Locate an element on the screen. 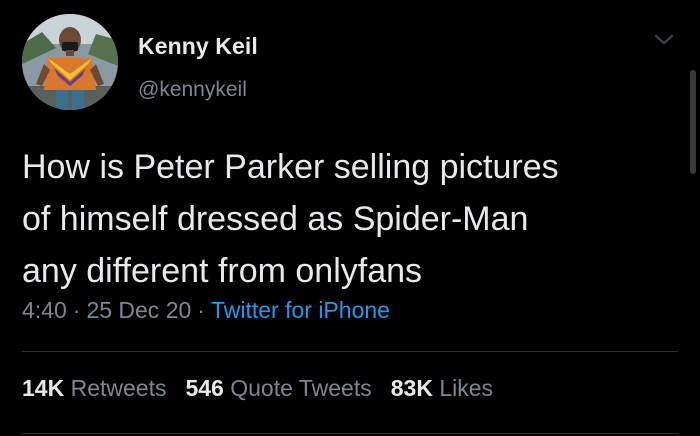 The width and height of the screenshot is (700, 436). tweet-text-line: any different from onlyfans is located at coordinates (222, 271).